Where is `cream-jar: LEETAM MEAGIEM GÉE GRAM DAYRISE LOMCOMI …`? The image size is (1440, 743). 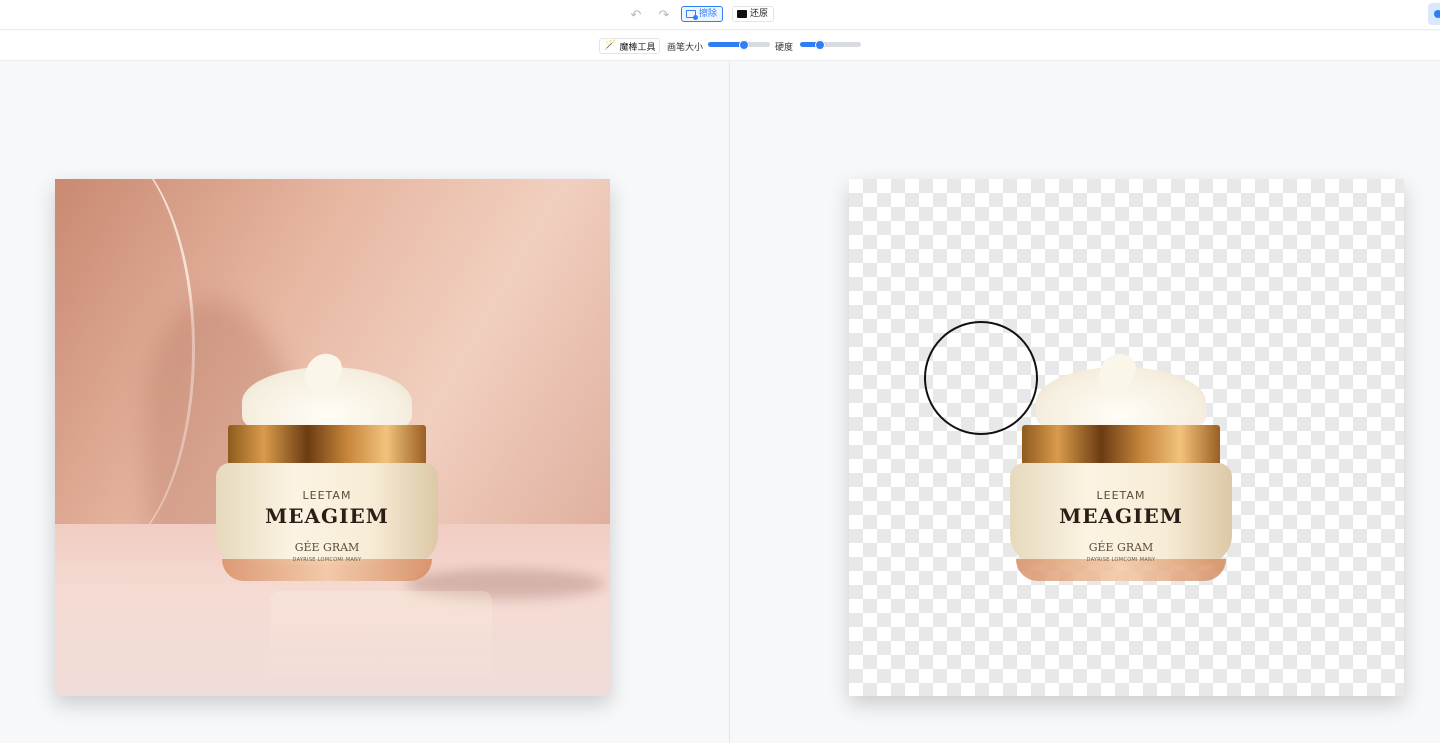 cream-jar: LEETAM MEAGIEM GÉE GRAM DAYRISE LOMCOMI … is located at coordinates (327, 478).